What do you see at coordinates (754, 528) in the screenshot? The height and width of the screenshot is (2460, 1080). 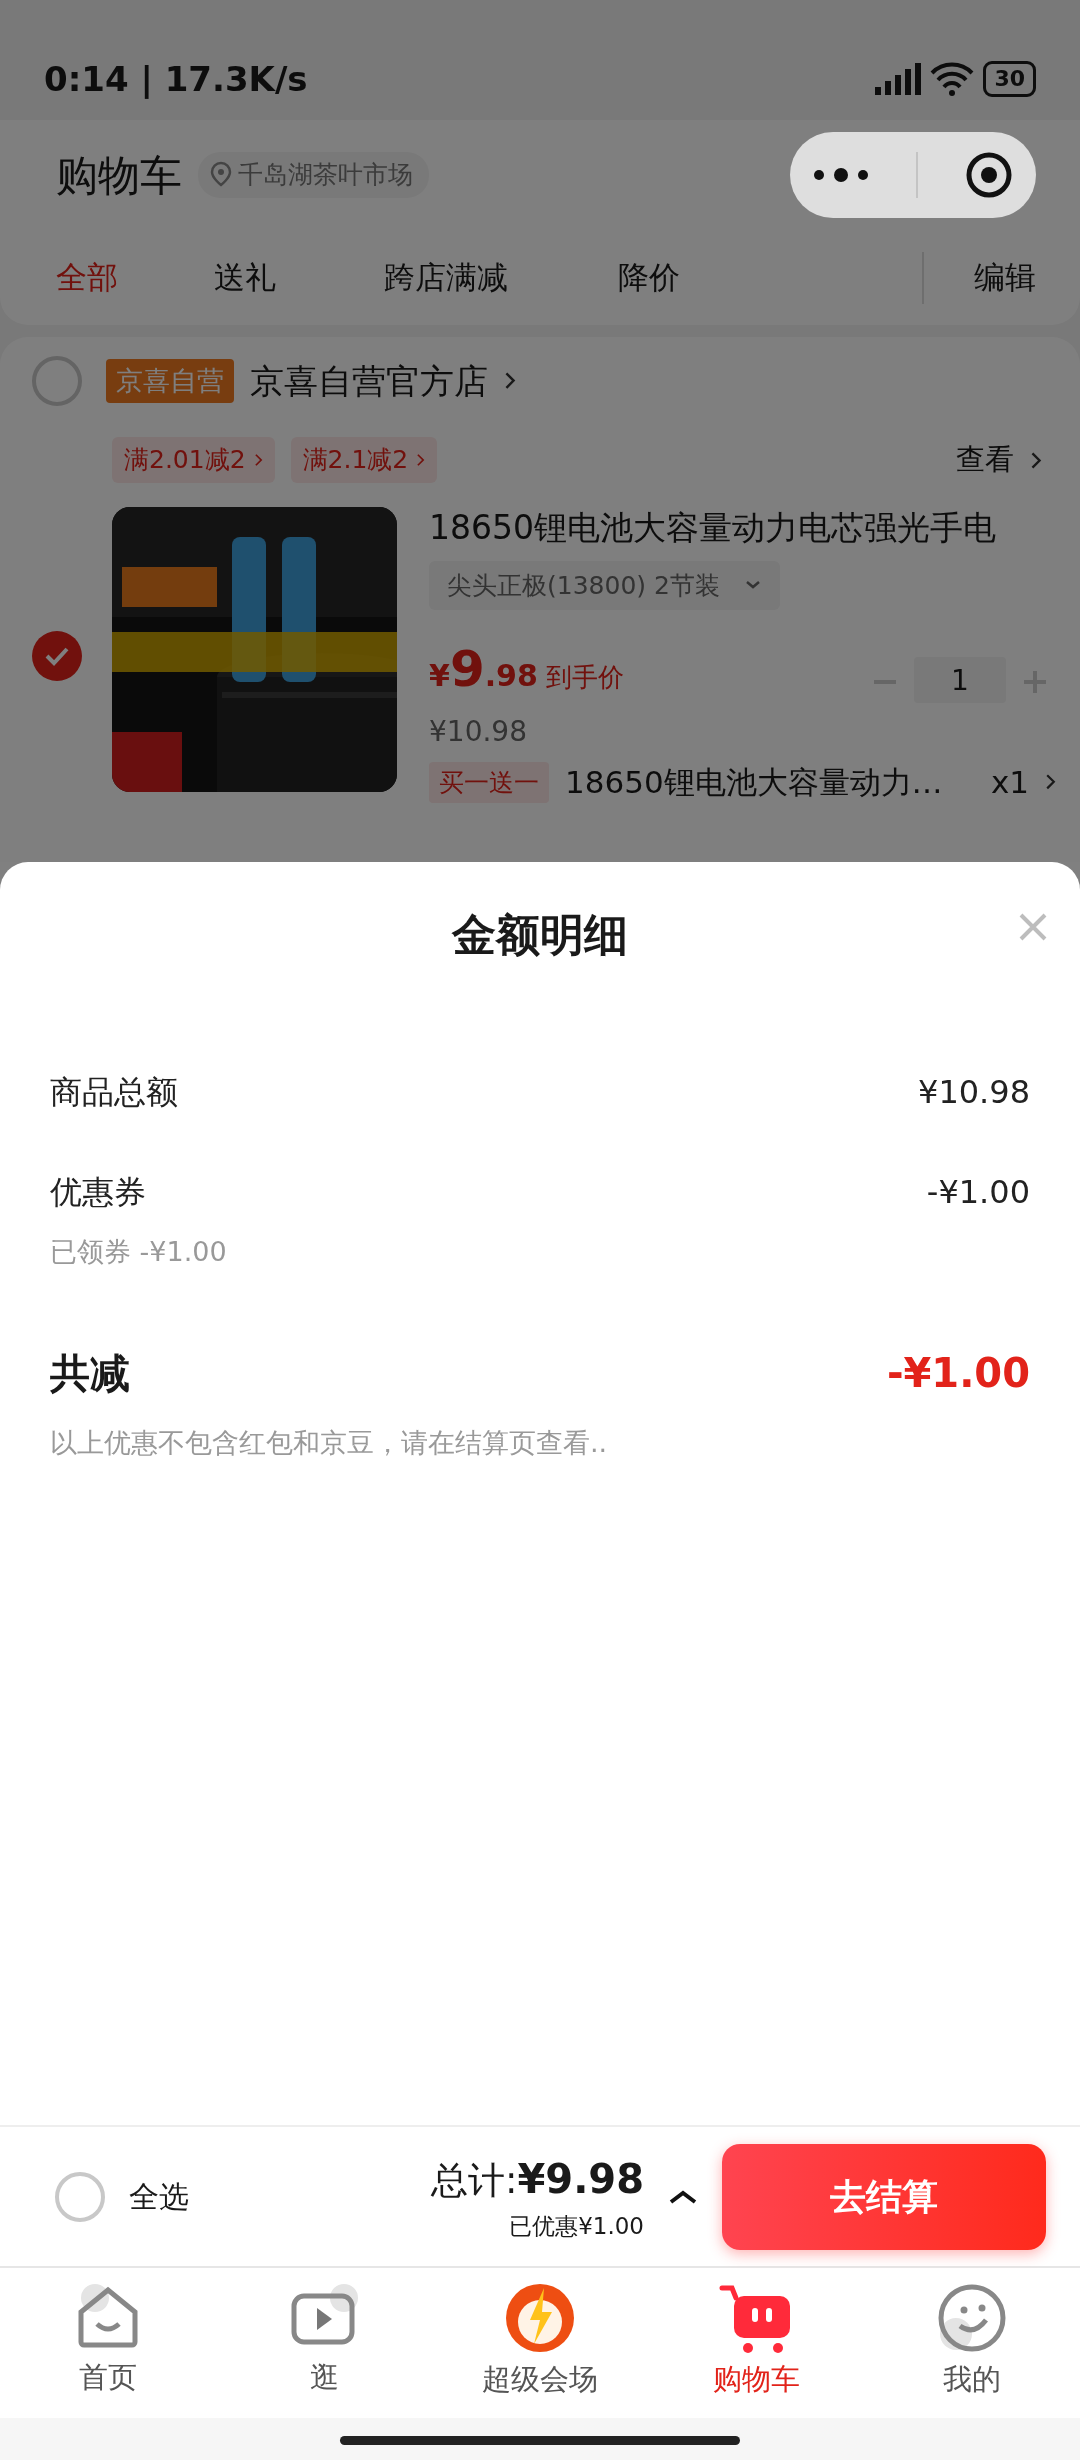 I see `product-title: 18650锂电池大容量动力电芯强光手电` at bounding box center [754, 528].